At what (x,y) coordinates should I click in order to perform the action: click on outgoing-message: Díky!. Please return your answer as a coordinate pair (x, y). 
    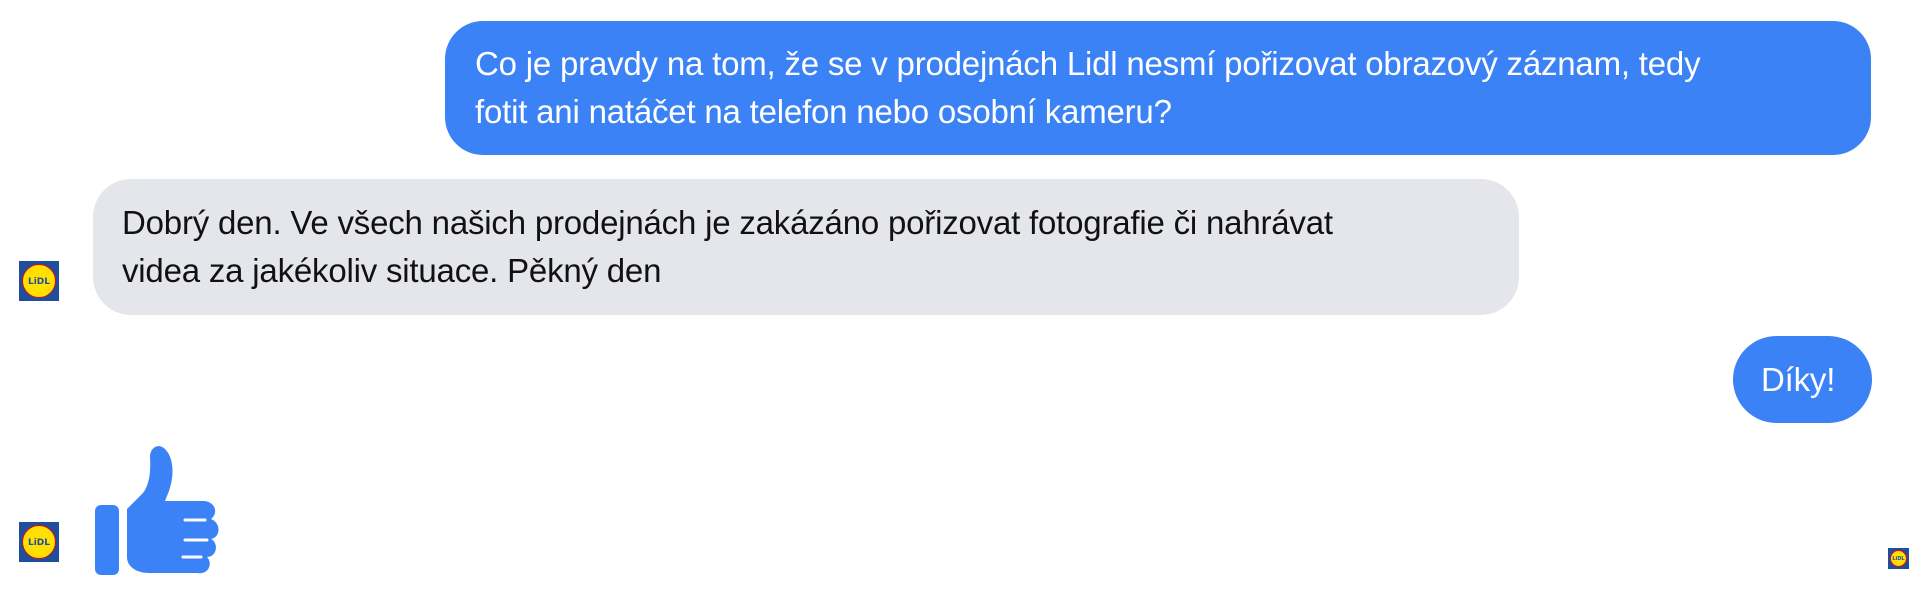
    Looking at the image, I should click on (1802, 379).